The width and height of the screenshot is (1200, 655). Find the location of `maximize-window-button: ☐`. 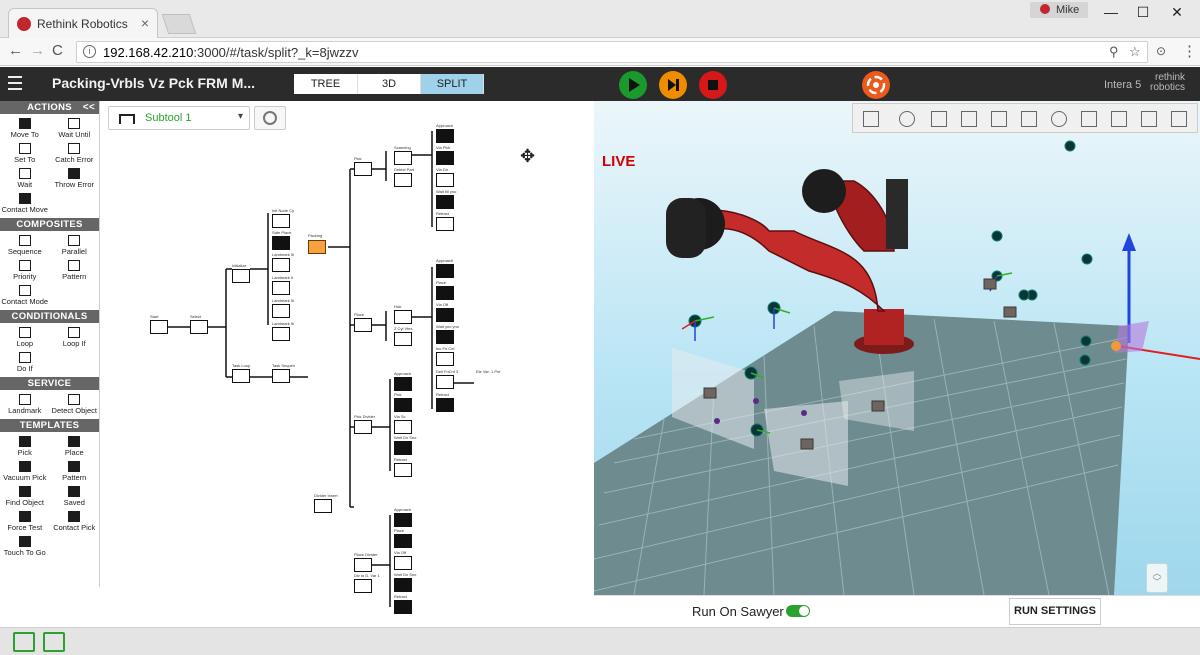

maximize-window-button: ☐ is located at coordinates (1143, 12).